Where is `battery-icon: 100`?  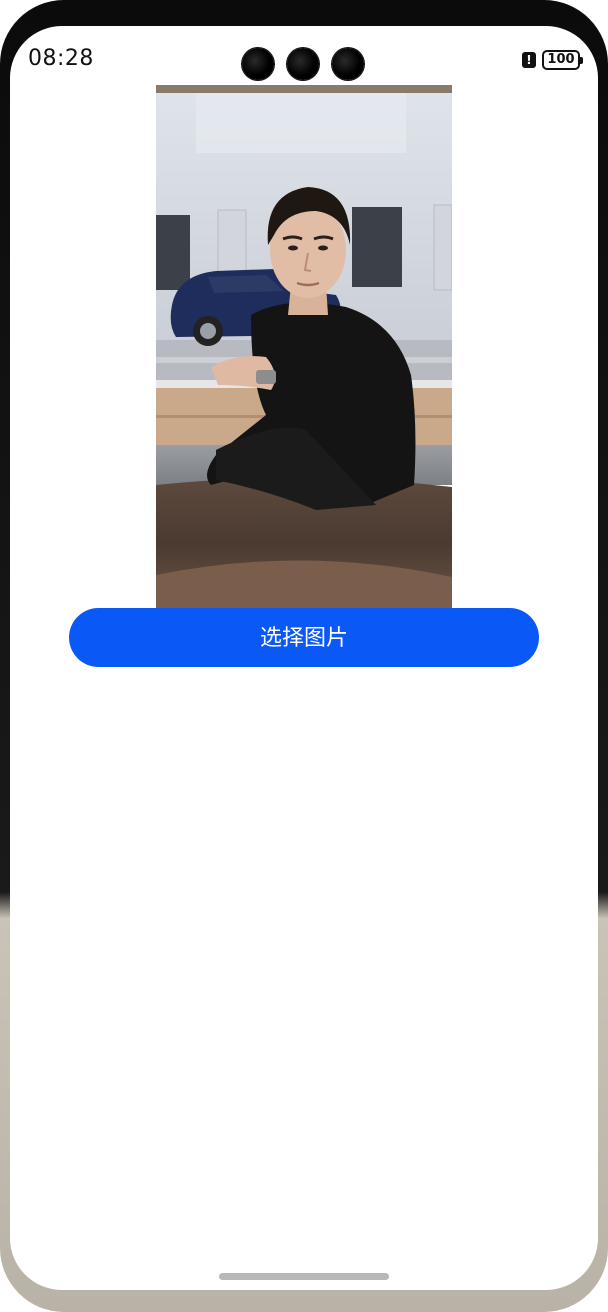
battery-icon: 100 is located at coordinates (562, 60).